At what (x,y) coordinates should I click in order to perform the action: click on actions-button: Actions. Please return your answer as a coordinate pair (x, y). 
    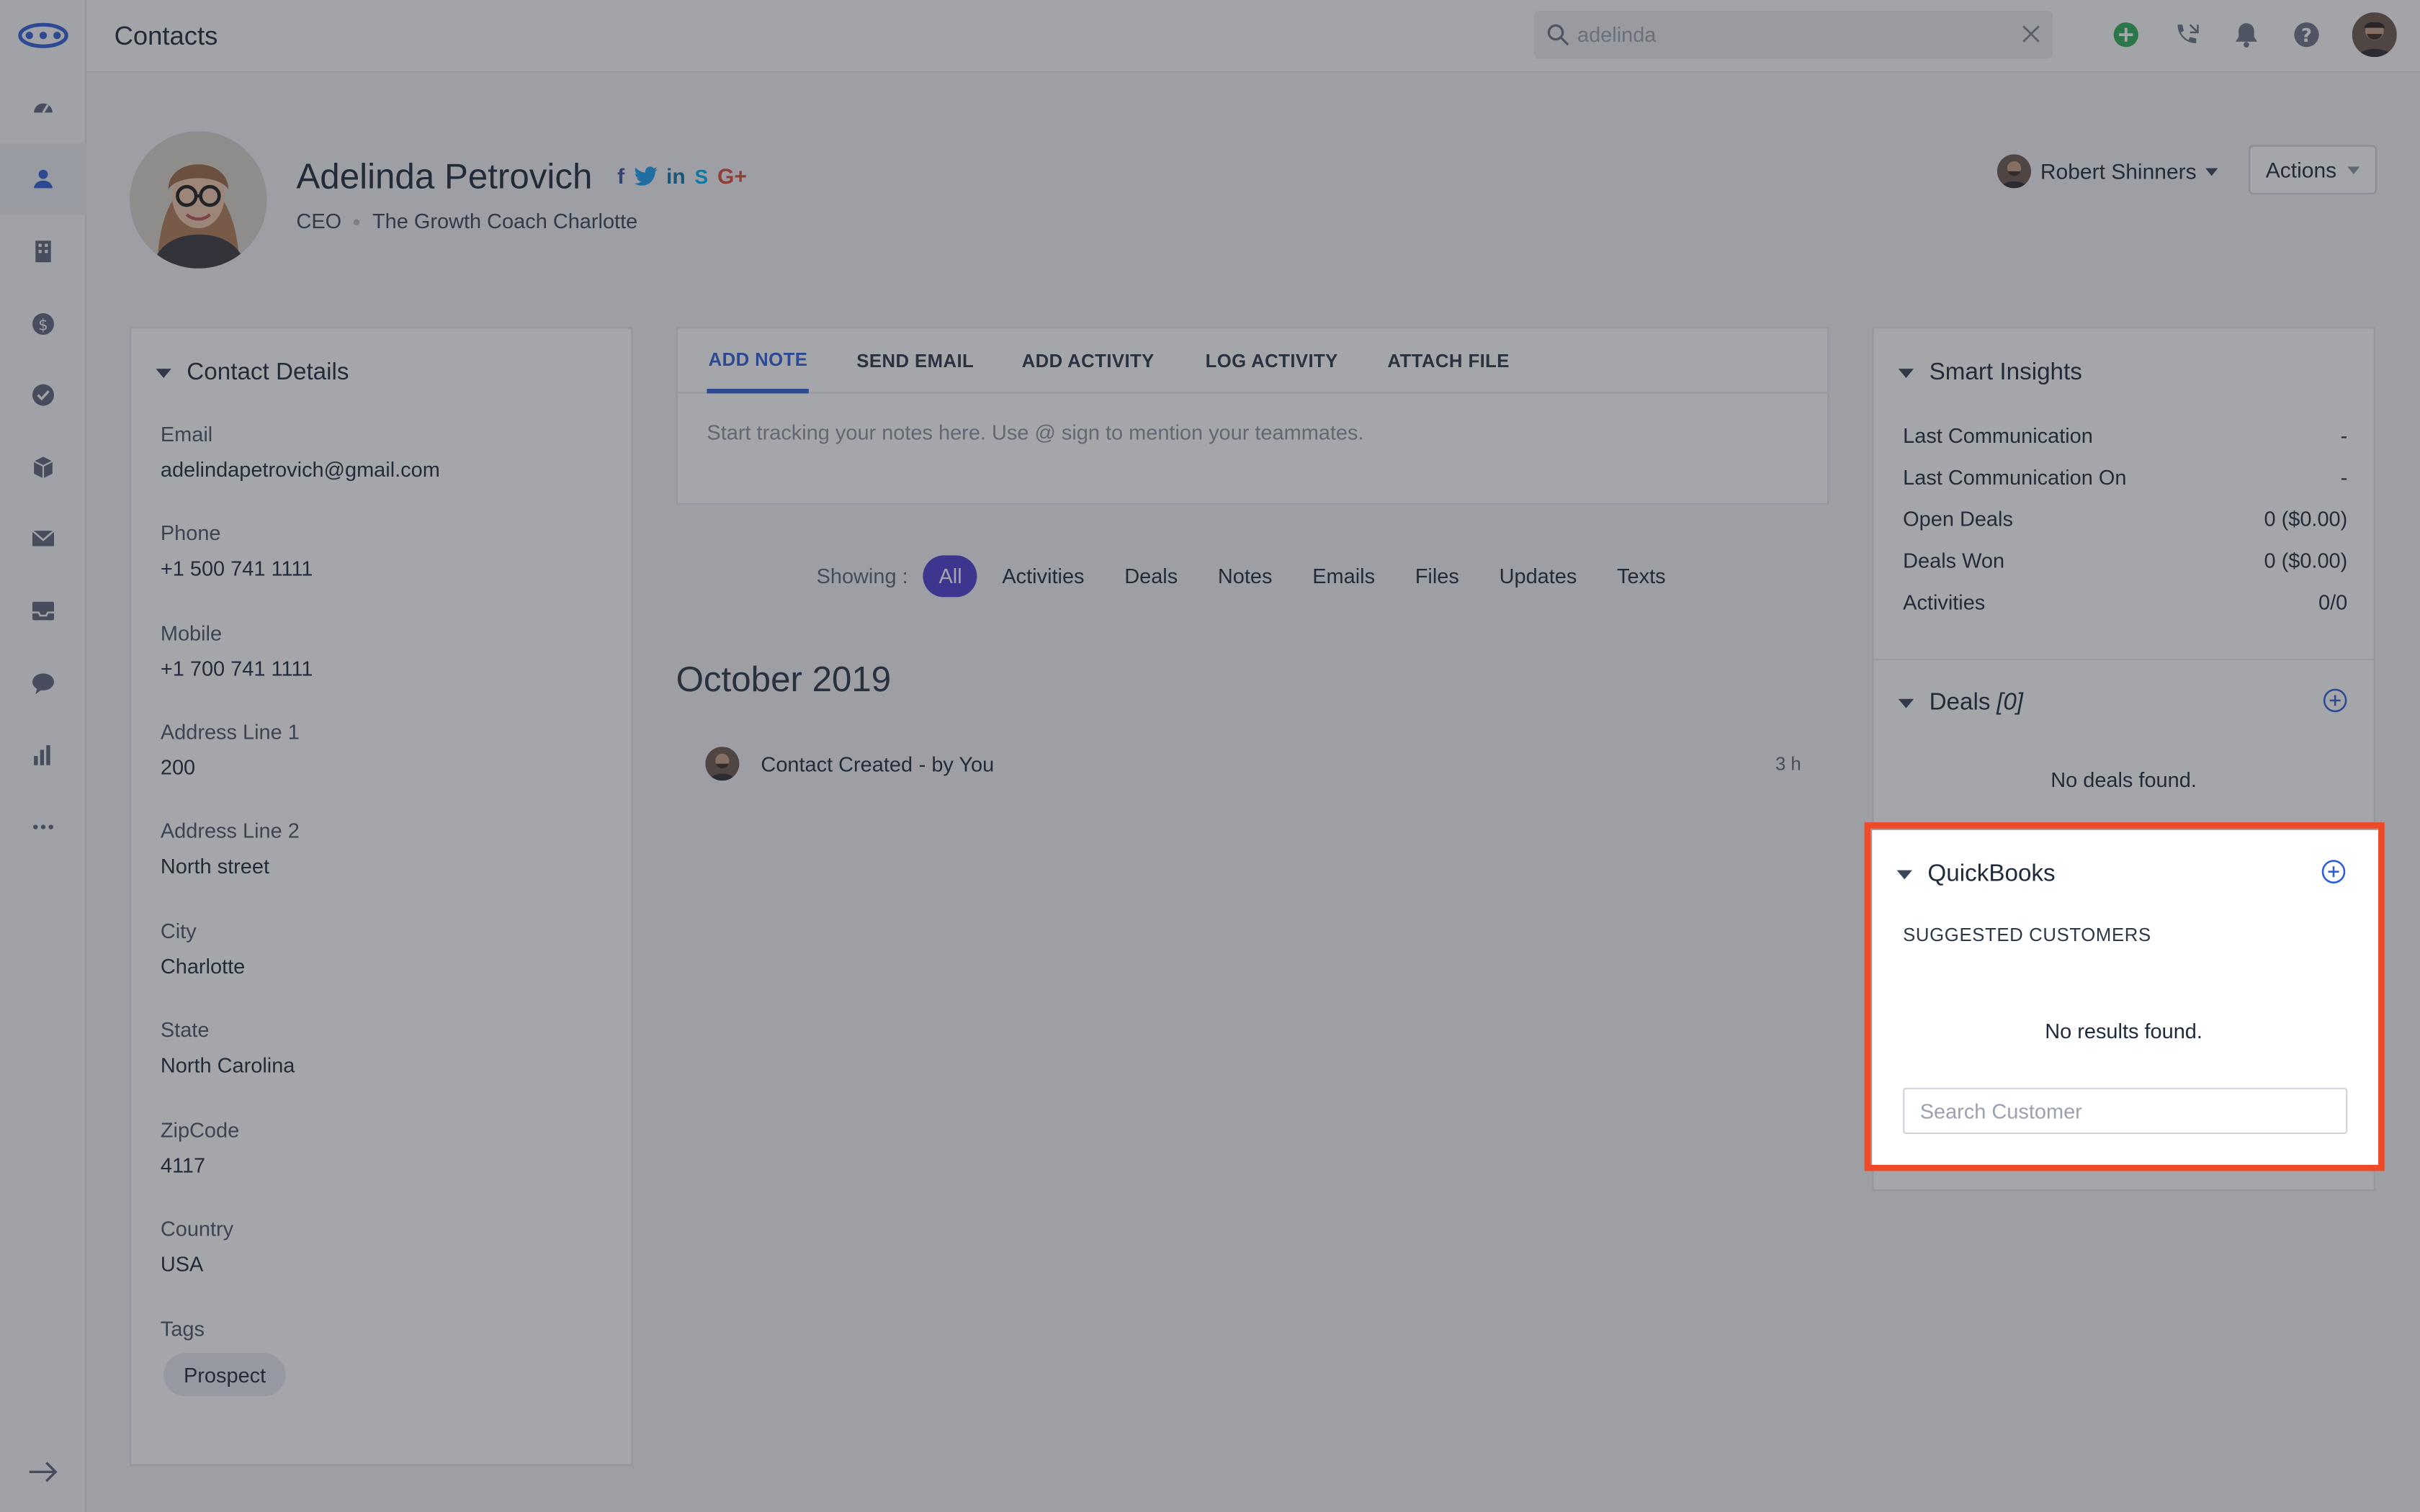
    Looking at the image, I should click on (2313, 169).